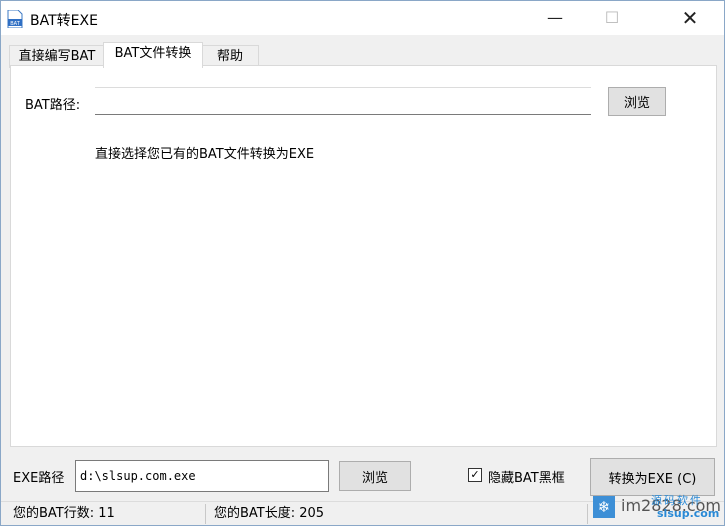  What do you see at coordinates (475, 475) in the screenshot?
I see `check-icon: ✓` at bounding box center [475, 475].